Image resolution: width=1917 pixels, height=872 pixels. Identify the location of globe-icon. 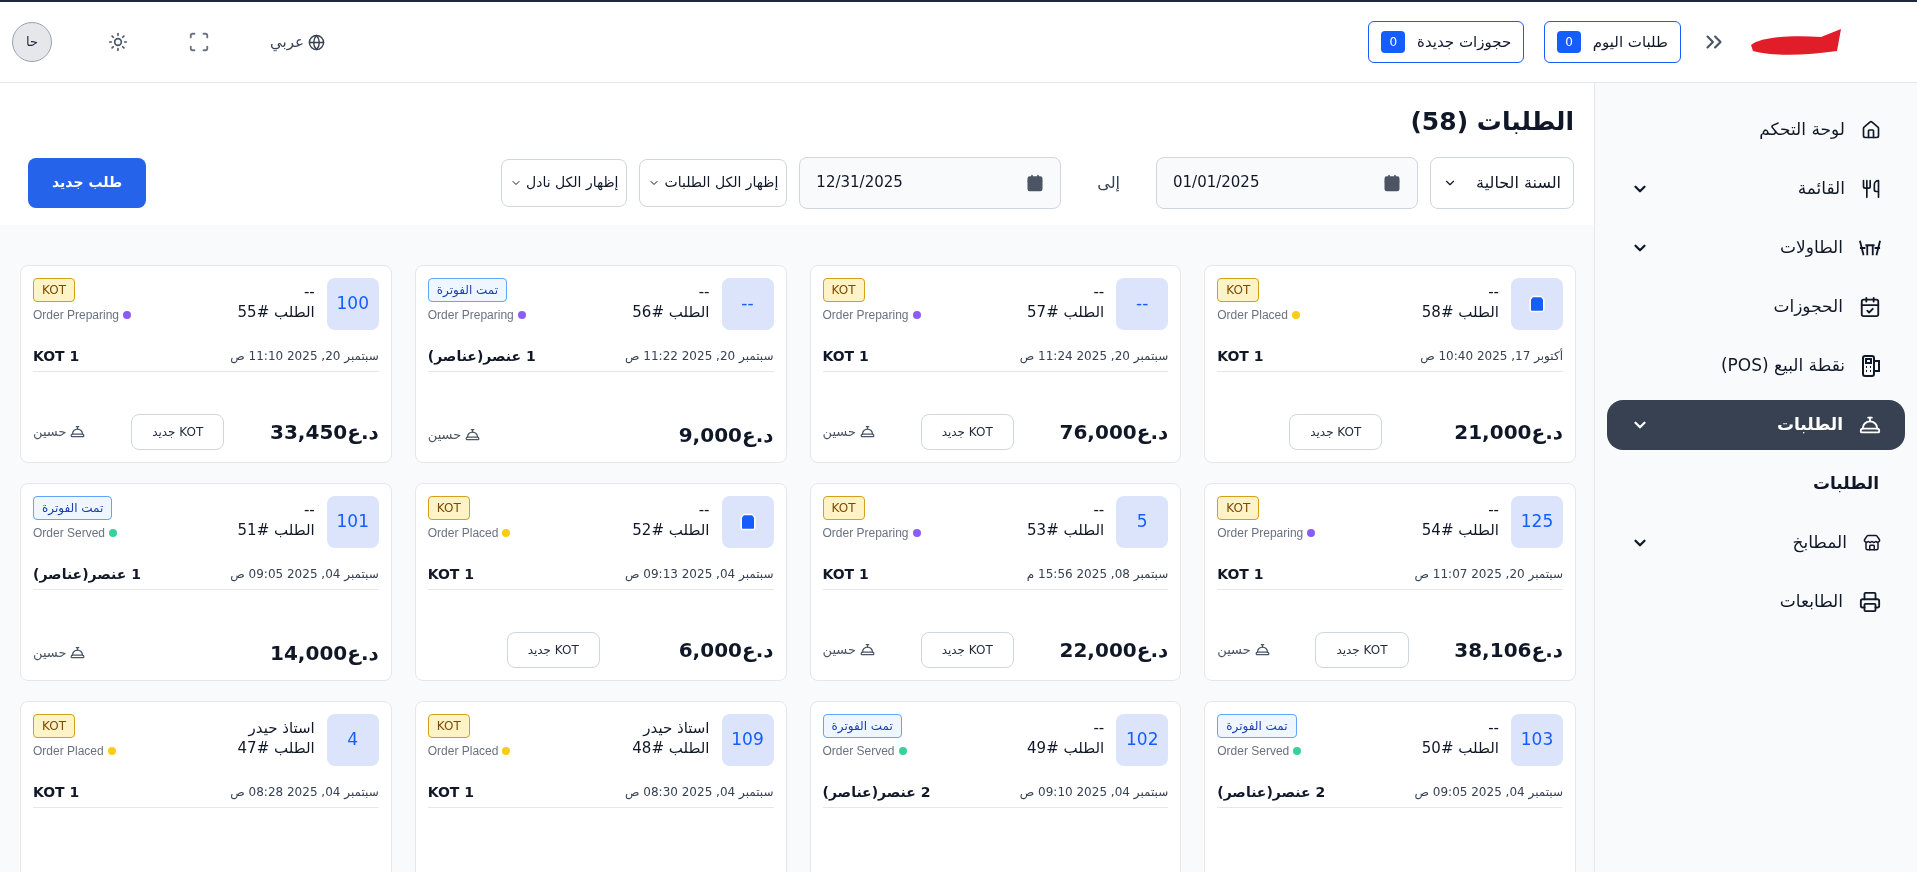
(316, 42).